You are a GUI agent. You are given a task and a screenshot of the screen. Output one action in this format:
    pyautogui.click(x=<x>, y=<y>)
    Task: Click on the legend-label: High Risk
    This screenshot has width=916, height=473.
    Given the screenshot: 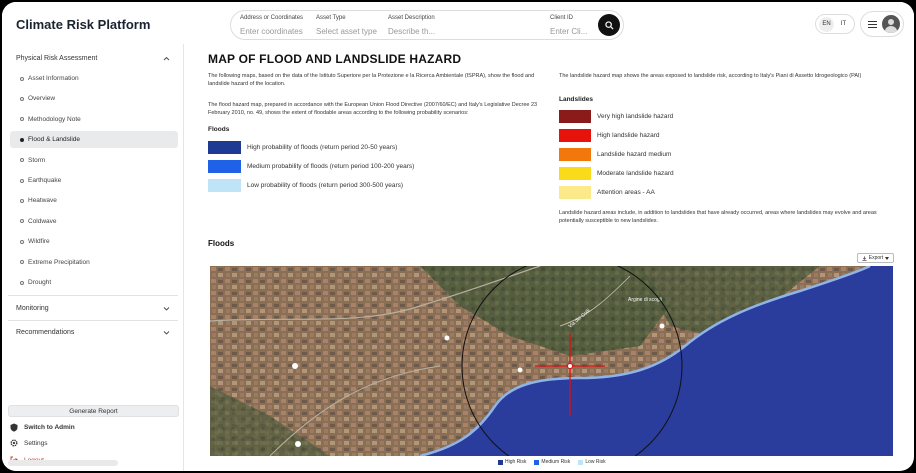 What is the action you would take?
    pyautogui.click(x=516, y=462)
    